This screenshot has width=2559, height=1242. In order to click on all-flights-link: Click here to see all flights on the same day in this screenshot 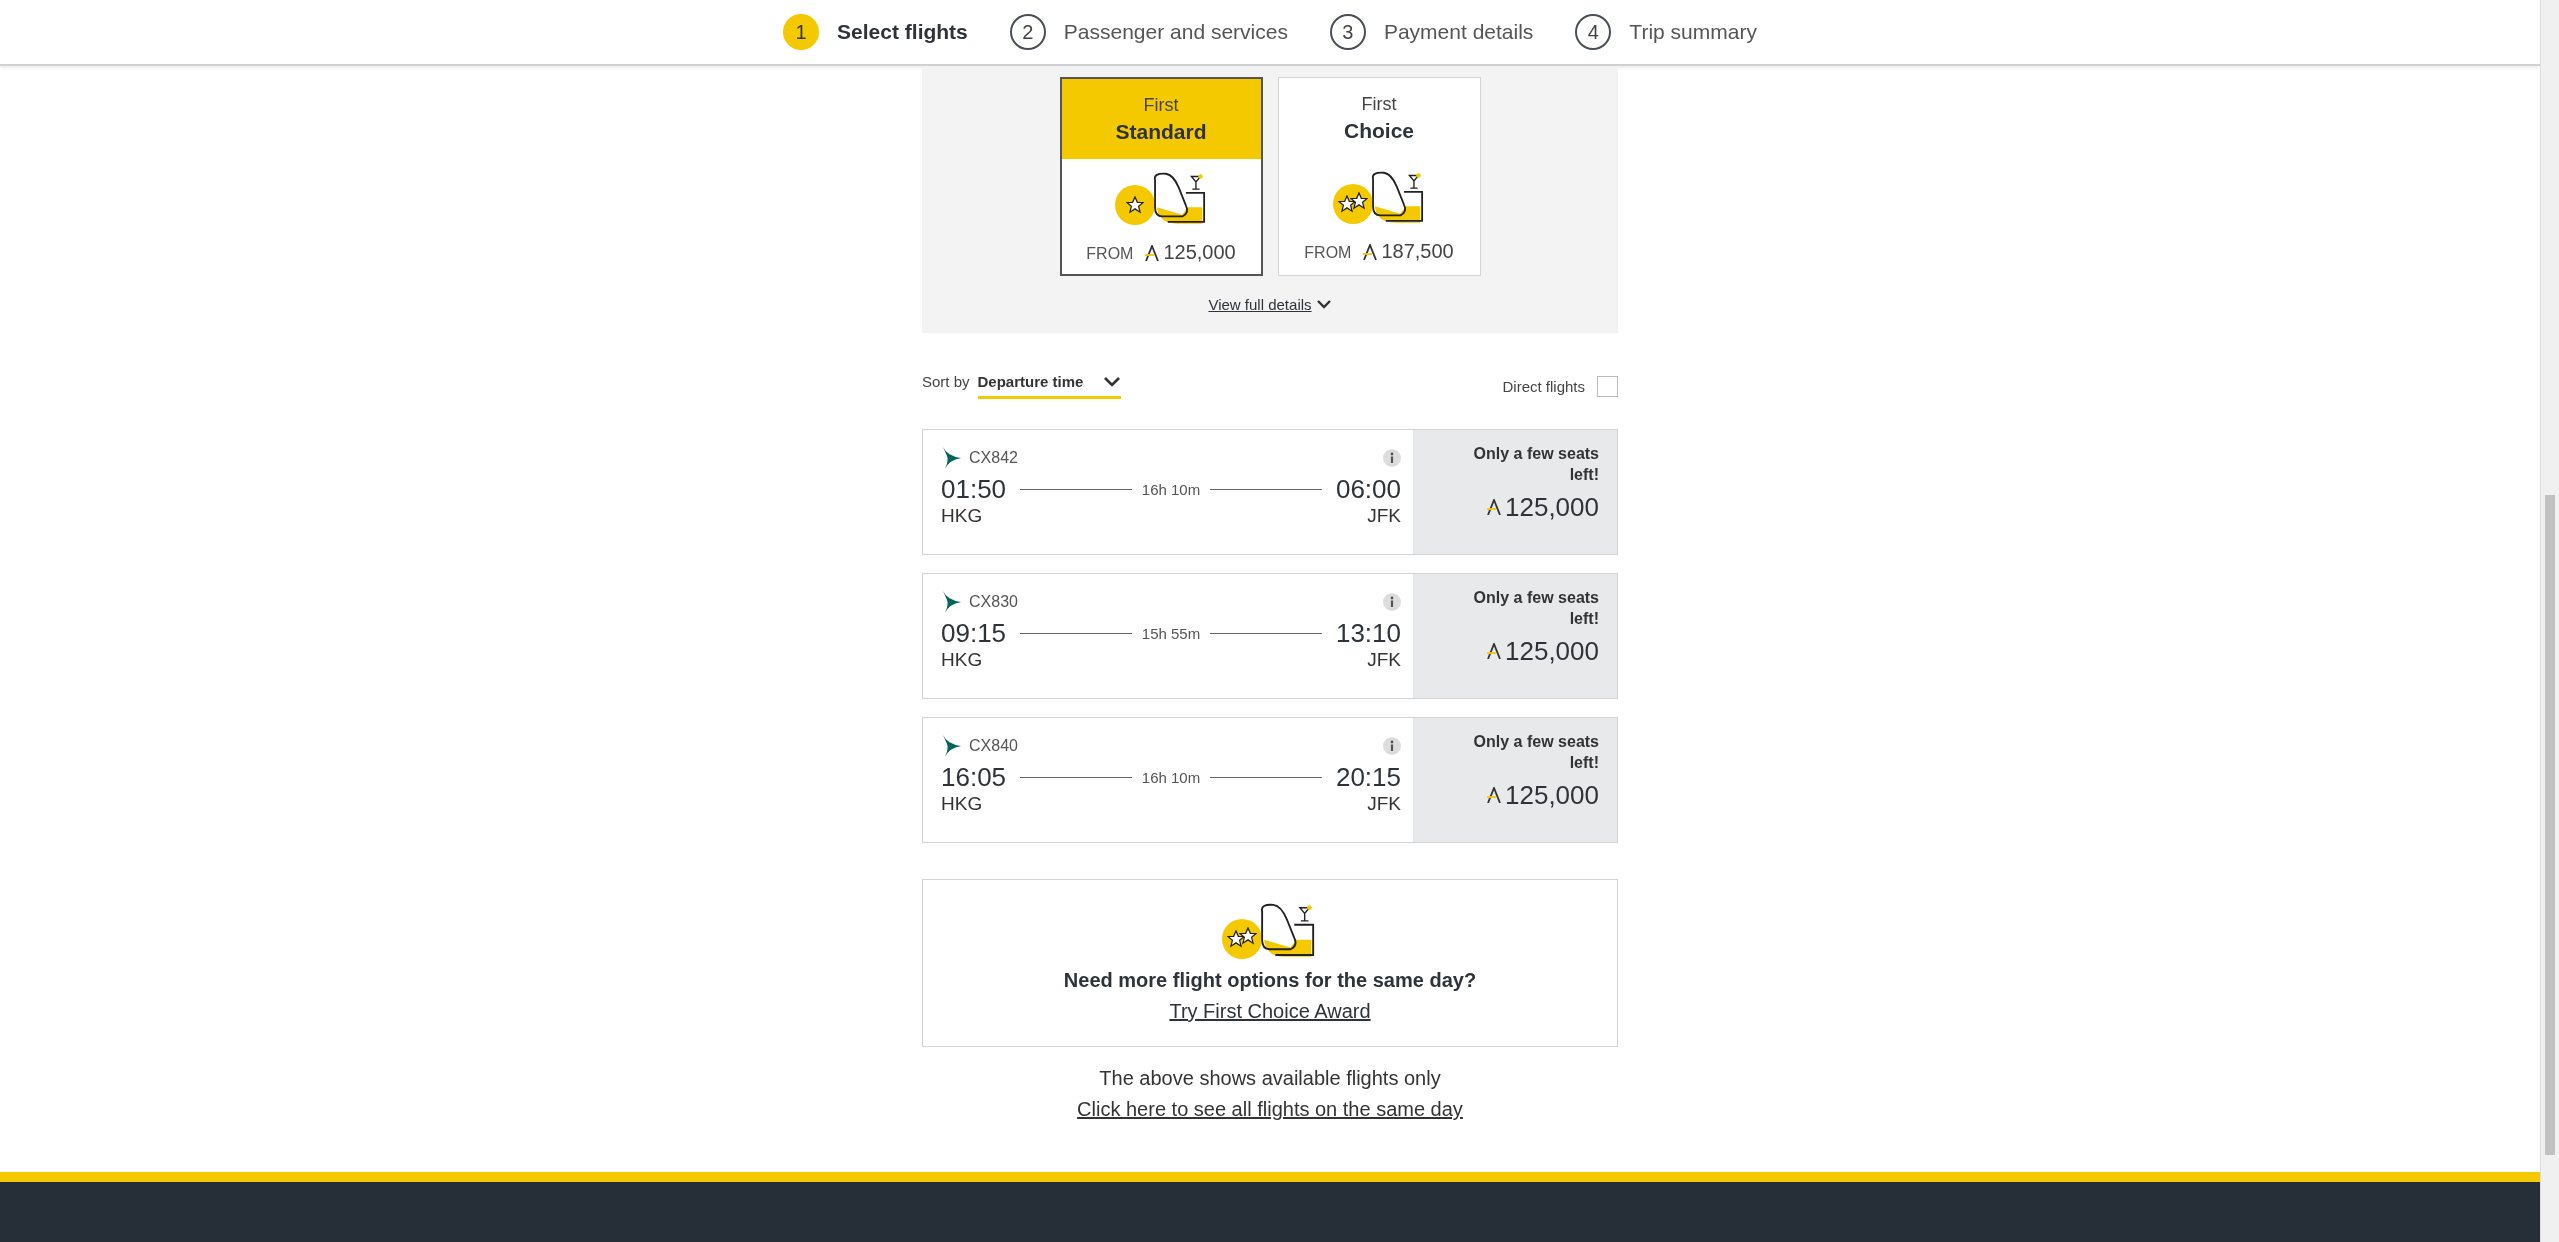, I will do `click(1270, 1110)`.